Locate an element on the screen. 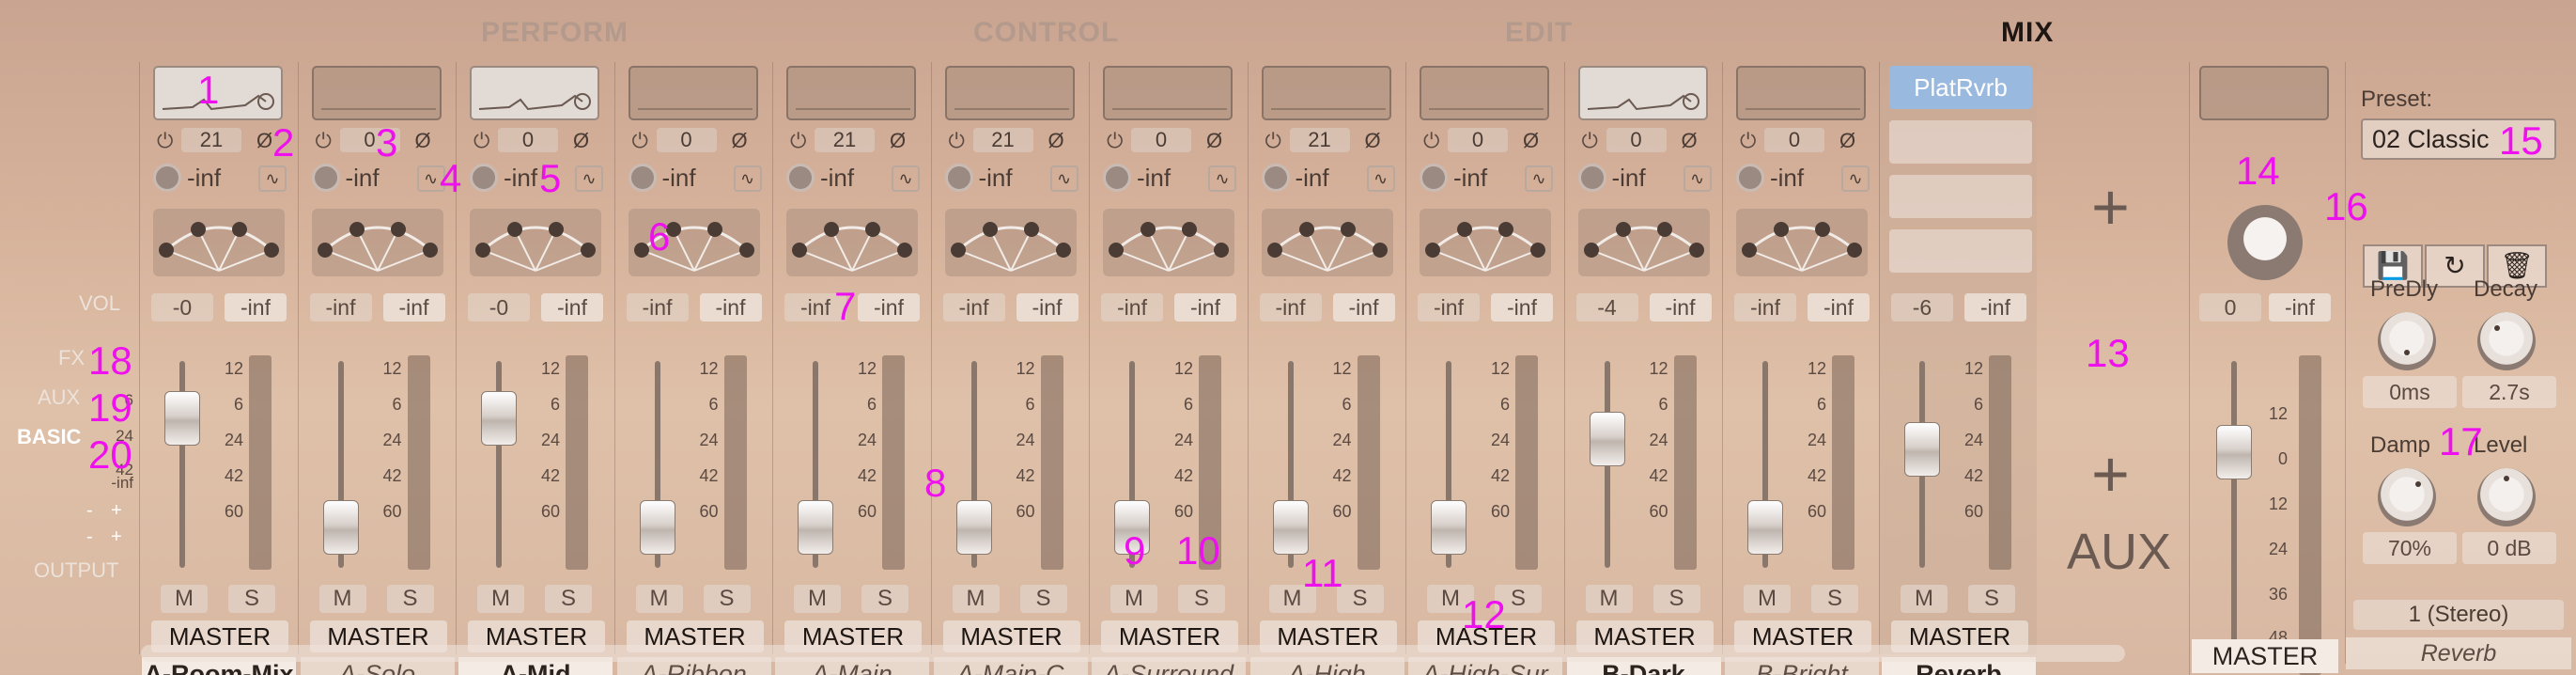  decay-knob is located at coordinates (2506, 341).